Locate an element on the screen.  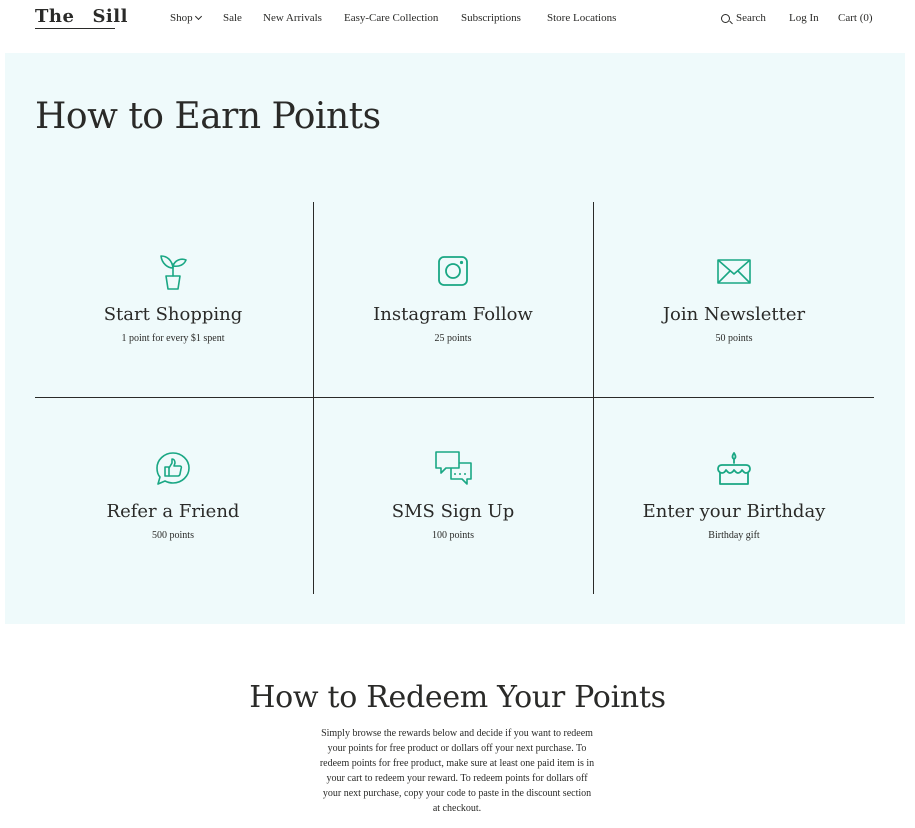
earn-item-refer-a-friend: Refer a Friend 500 points is located at coordinates (173, 495).